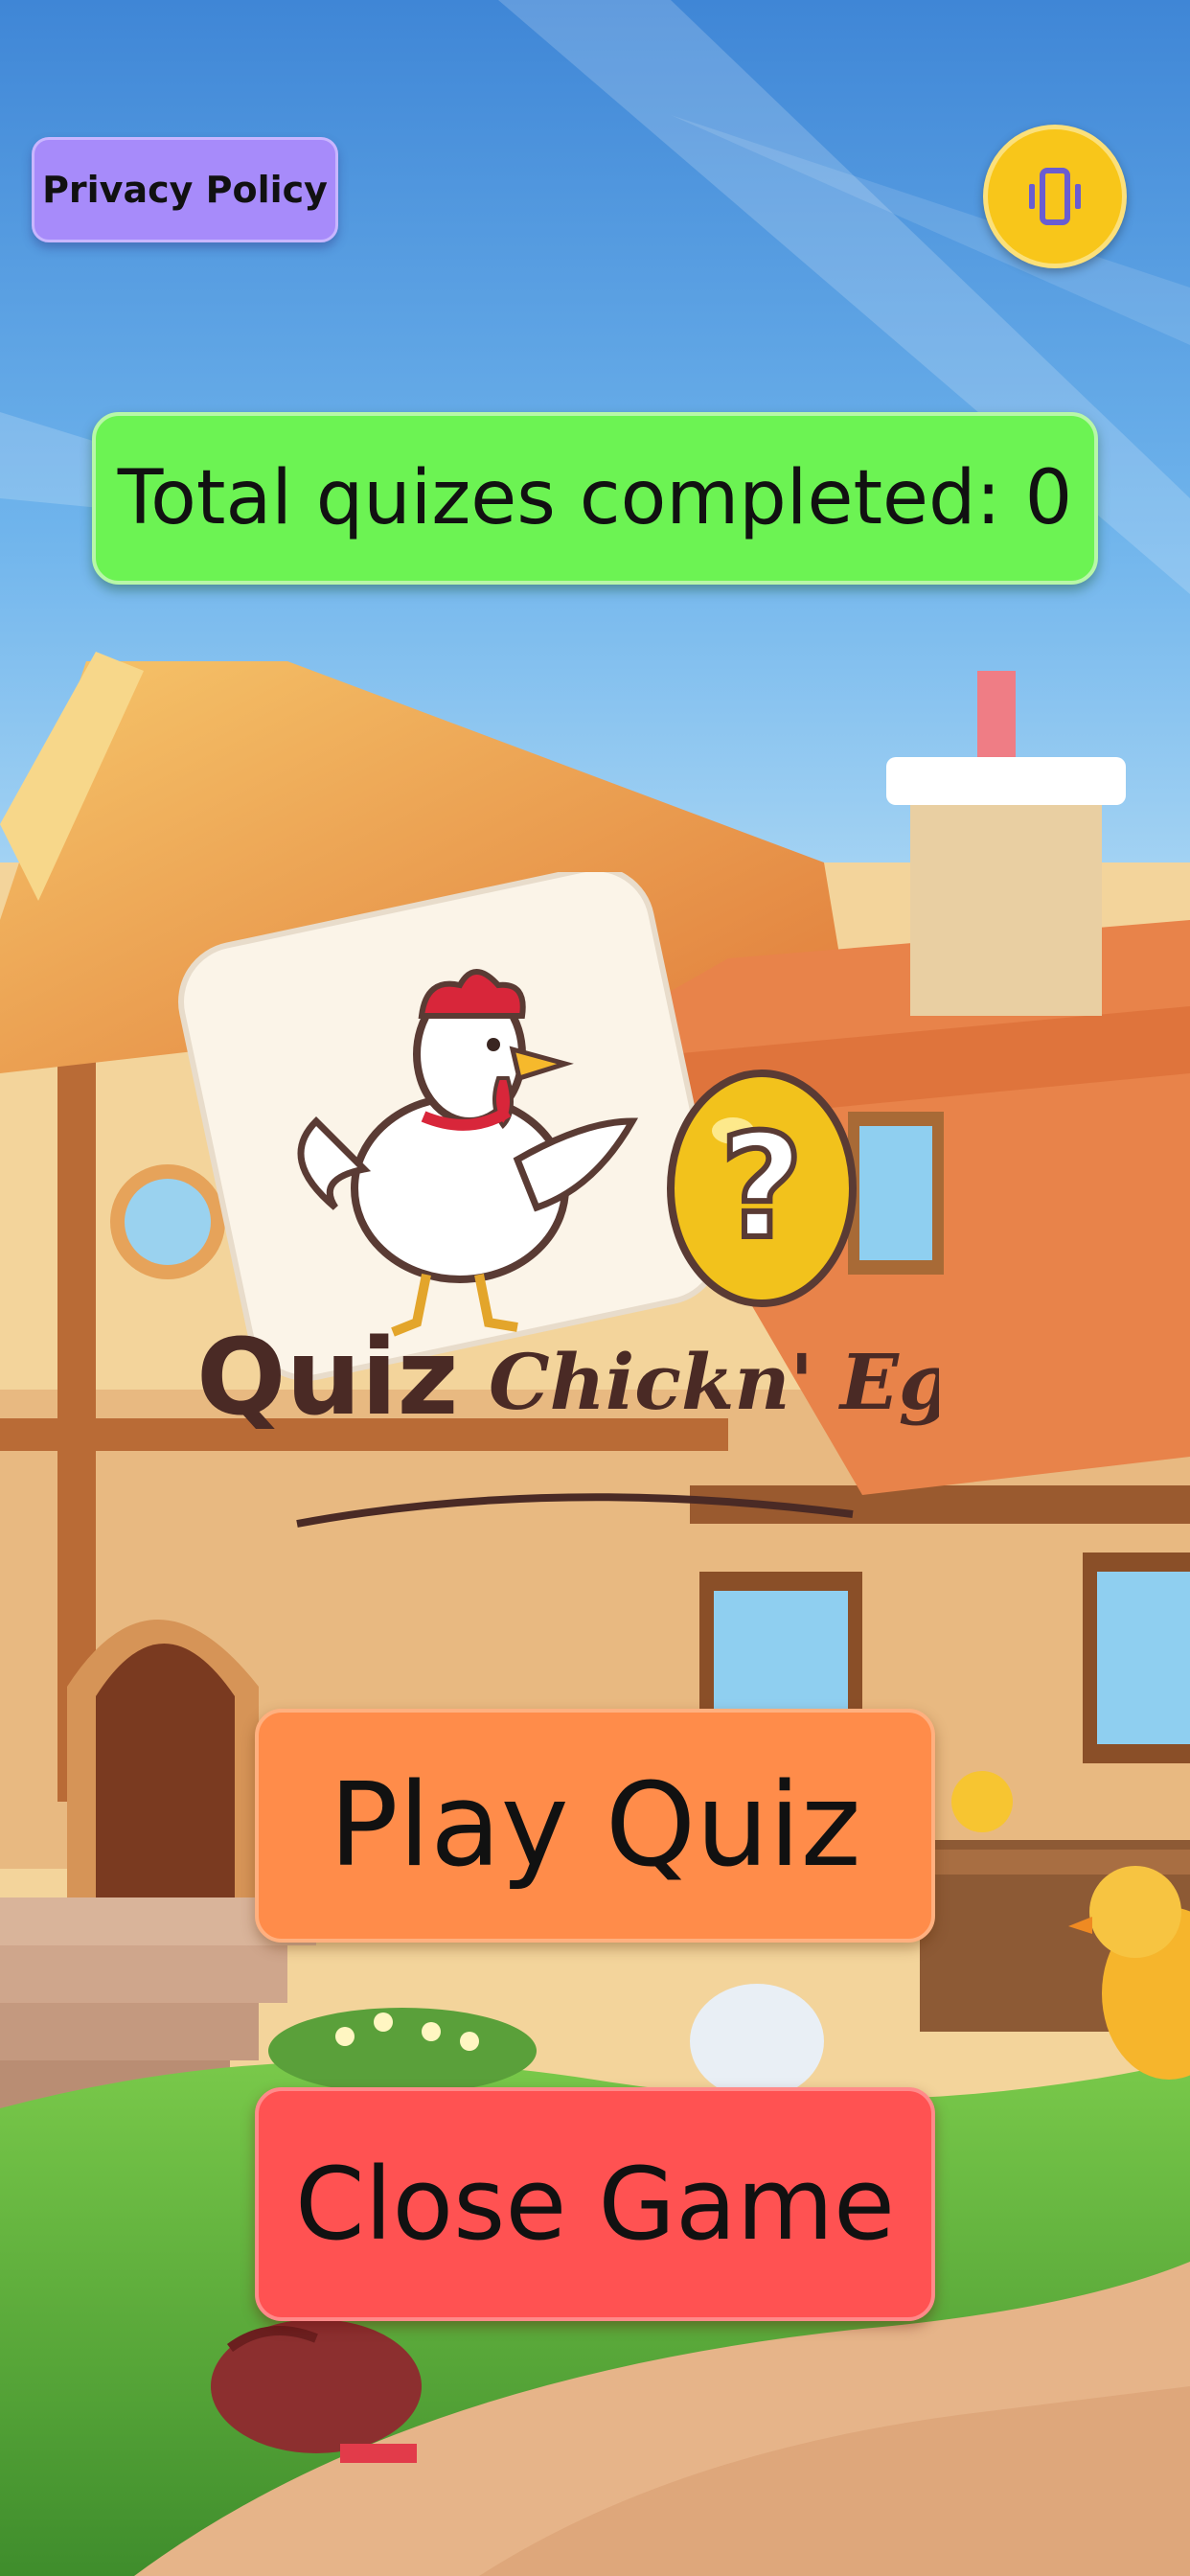 This screenshot has width=1190, height=2576. I want to click on vibrate-phone-icon, so click(1055, 196).